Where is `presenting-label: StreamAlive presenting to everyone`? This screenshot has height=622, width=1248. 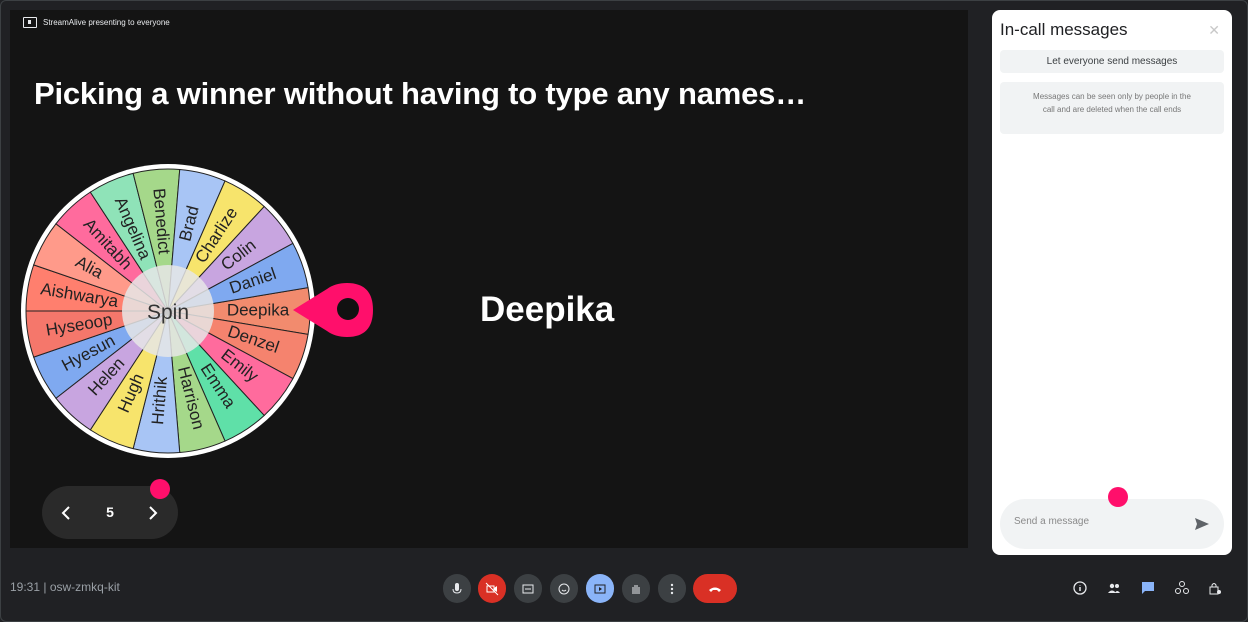 presenting-label: StreamAlive presenting to everyone is located at coordinates (106, 22).